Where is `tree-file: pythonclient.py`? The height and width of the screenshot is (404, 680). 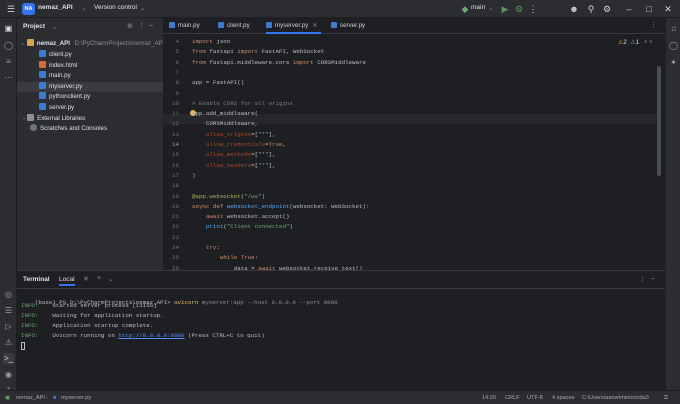
tree-file: pythonclient.py is located at coordinates (90, 97).